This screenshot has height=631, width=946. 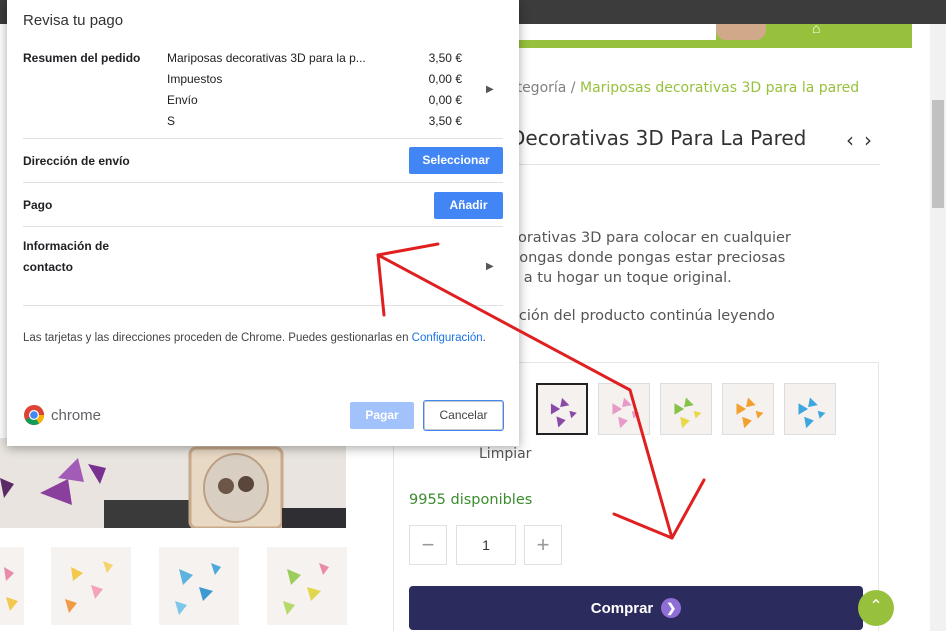 I want to click on product-title: Decorativas 3D Para La Pared, so click(x=658, y=138).